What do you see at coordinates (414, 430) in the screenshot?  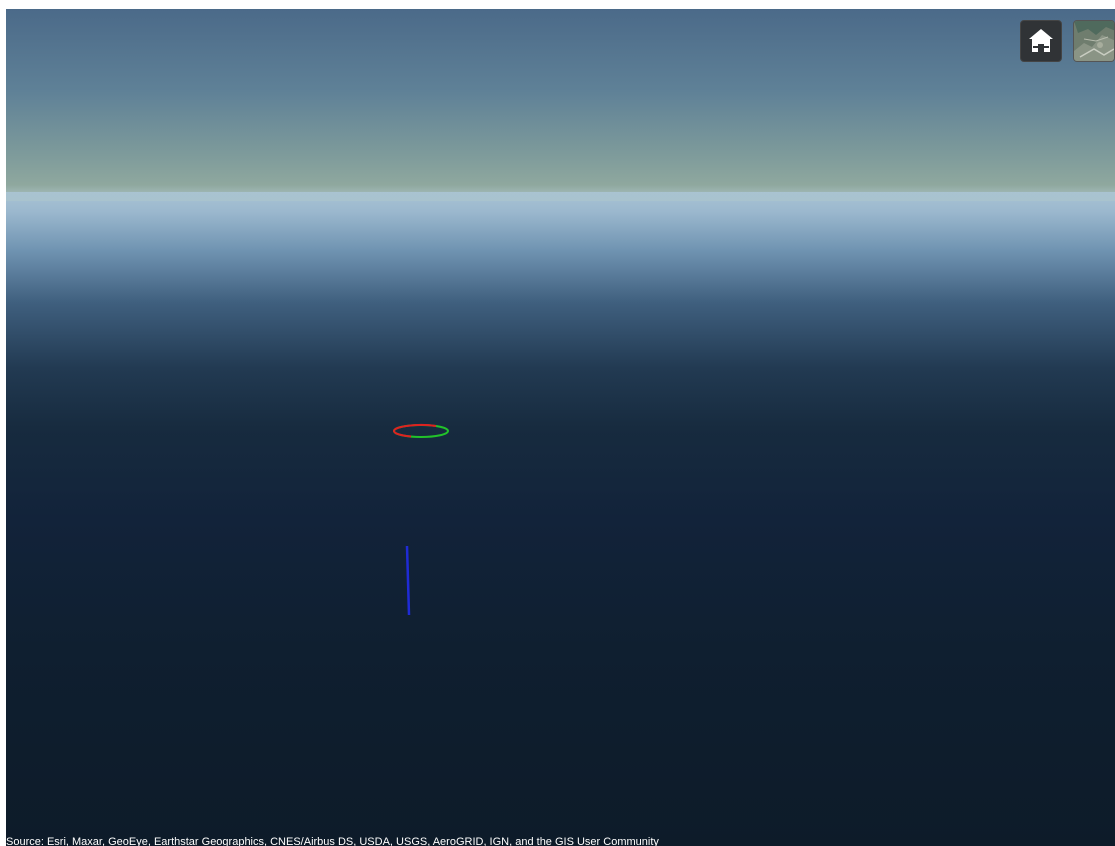 I see `trajectory-ellipse-red` at bounding box center [414, 430].